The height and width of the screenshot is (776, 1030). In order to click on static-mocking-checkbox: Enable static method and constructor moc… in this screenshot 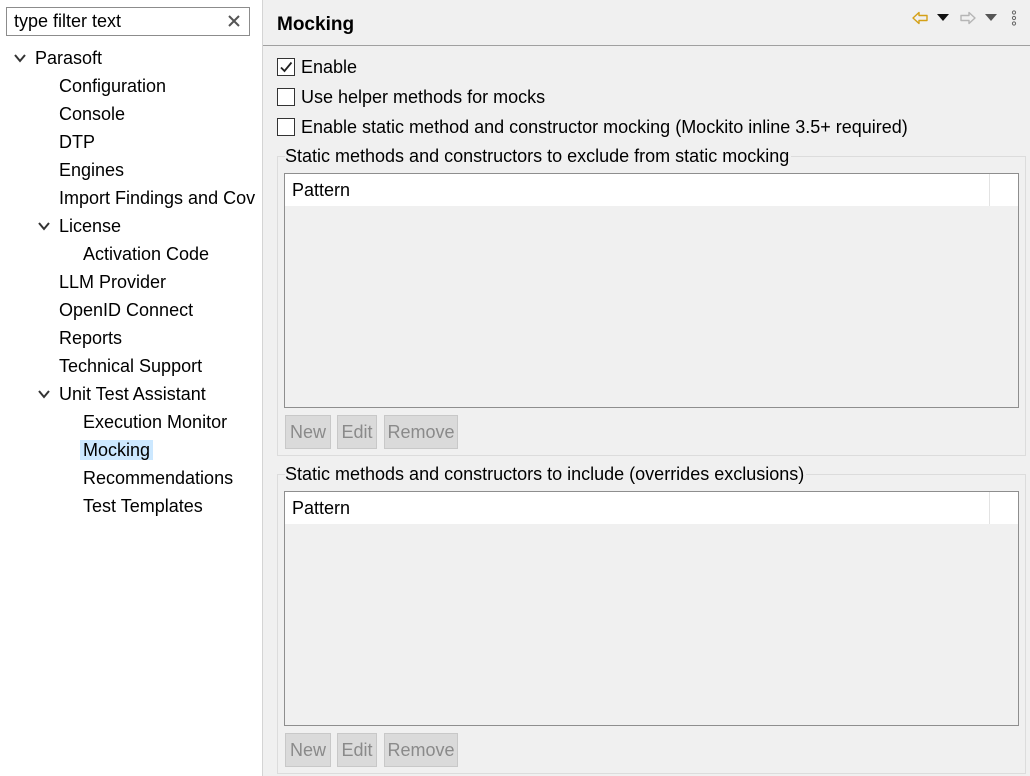, I will do `click(592, 127)`.